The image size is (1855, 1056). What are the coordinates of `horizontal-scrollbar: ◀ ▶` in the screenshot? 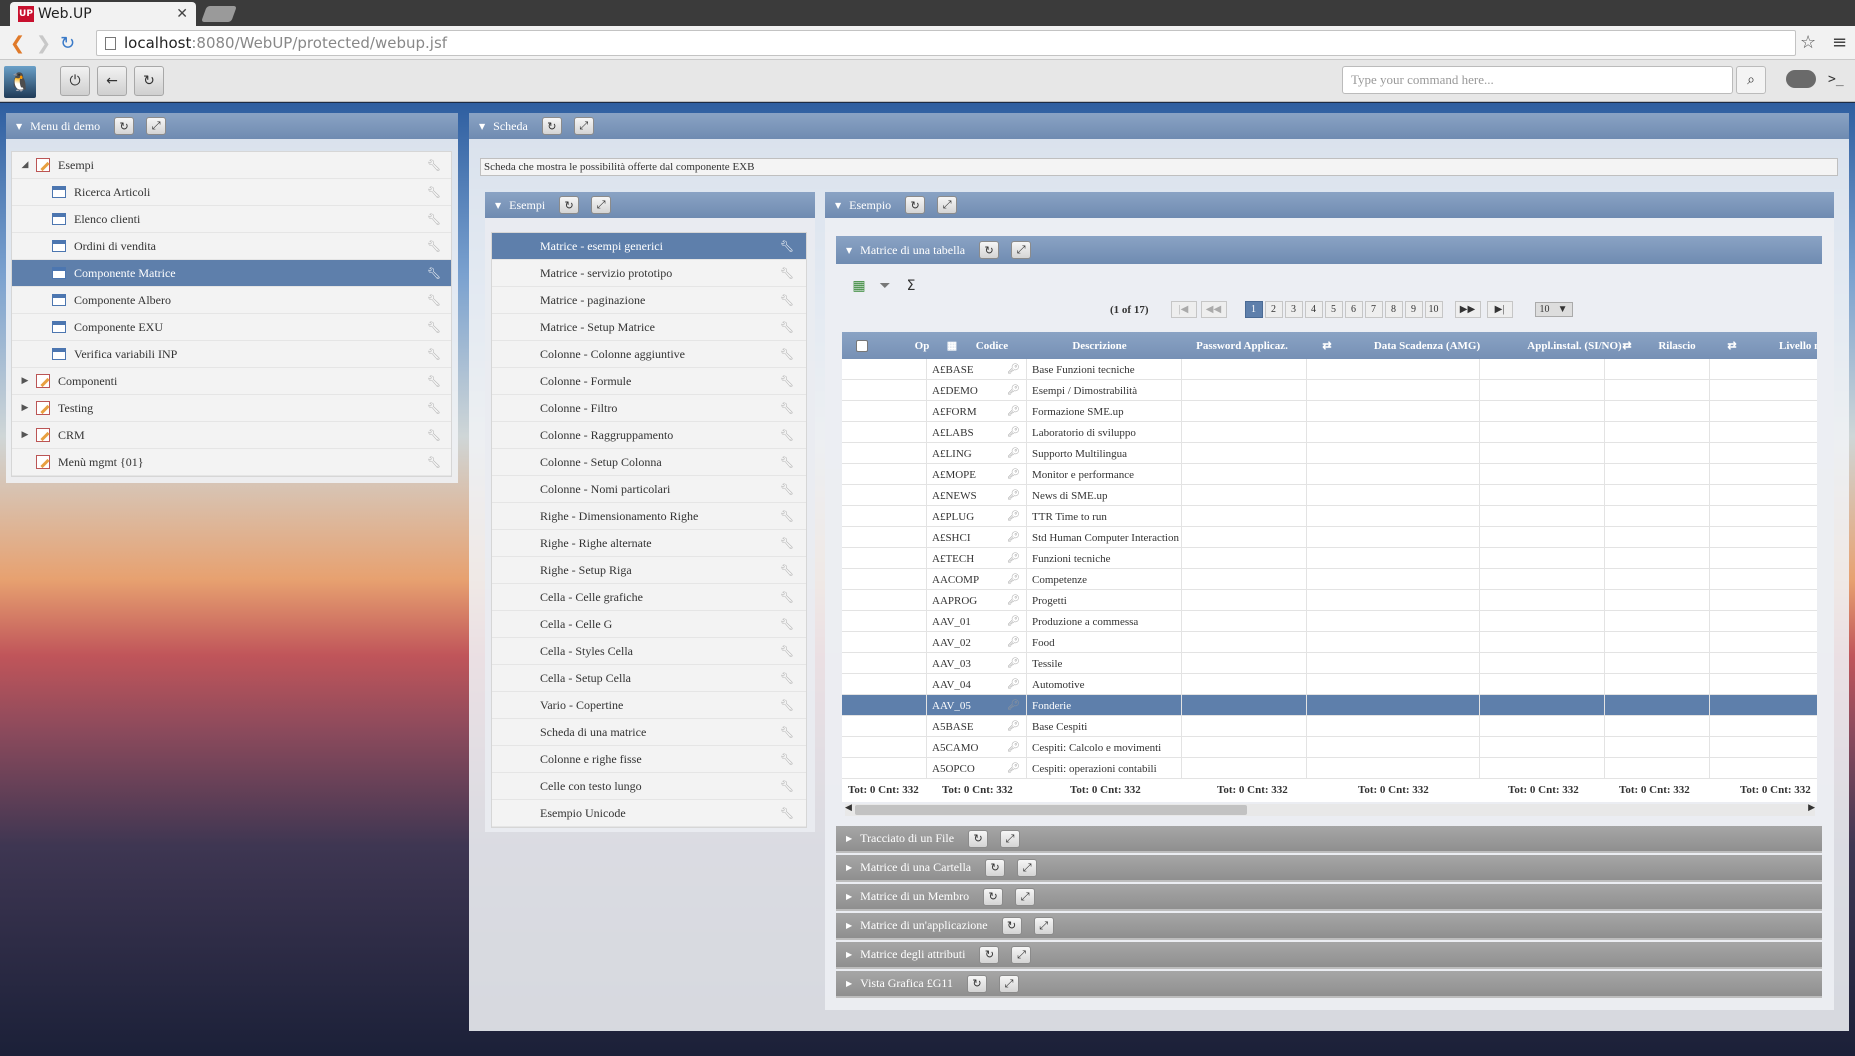 It's located at (1330, 809).